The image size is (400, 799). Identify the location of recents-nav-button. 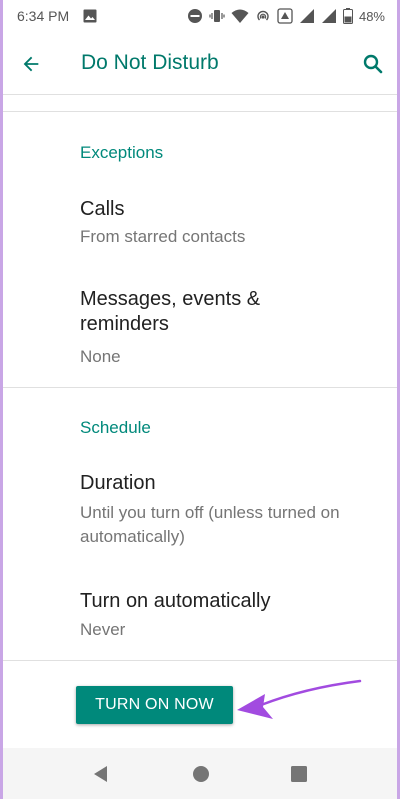
(299, 774).